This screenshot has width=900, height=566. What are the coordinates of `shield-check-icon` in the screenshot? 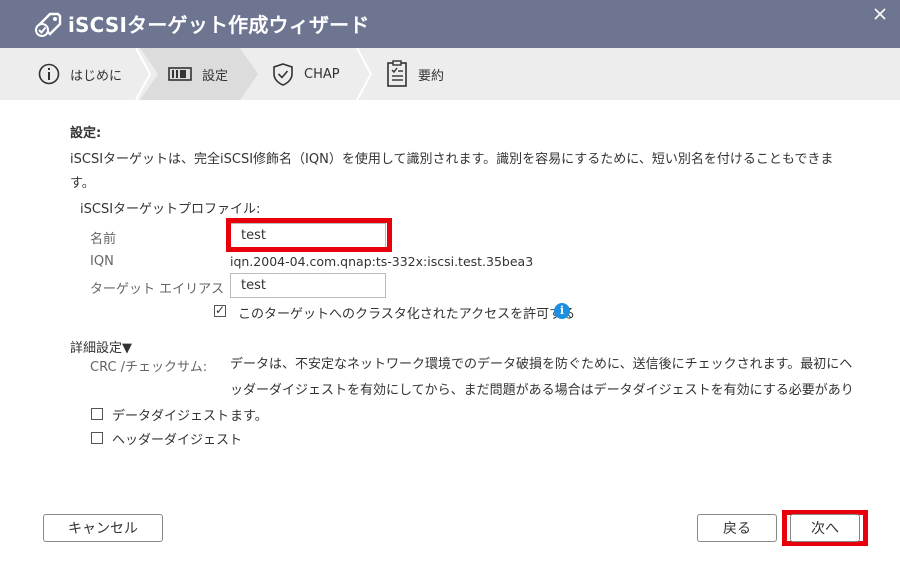 It's located at (283, 74).